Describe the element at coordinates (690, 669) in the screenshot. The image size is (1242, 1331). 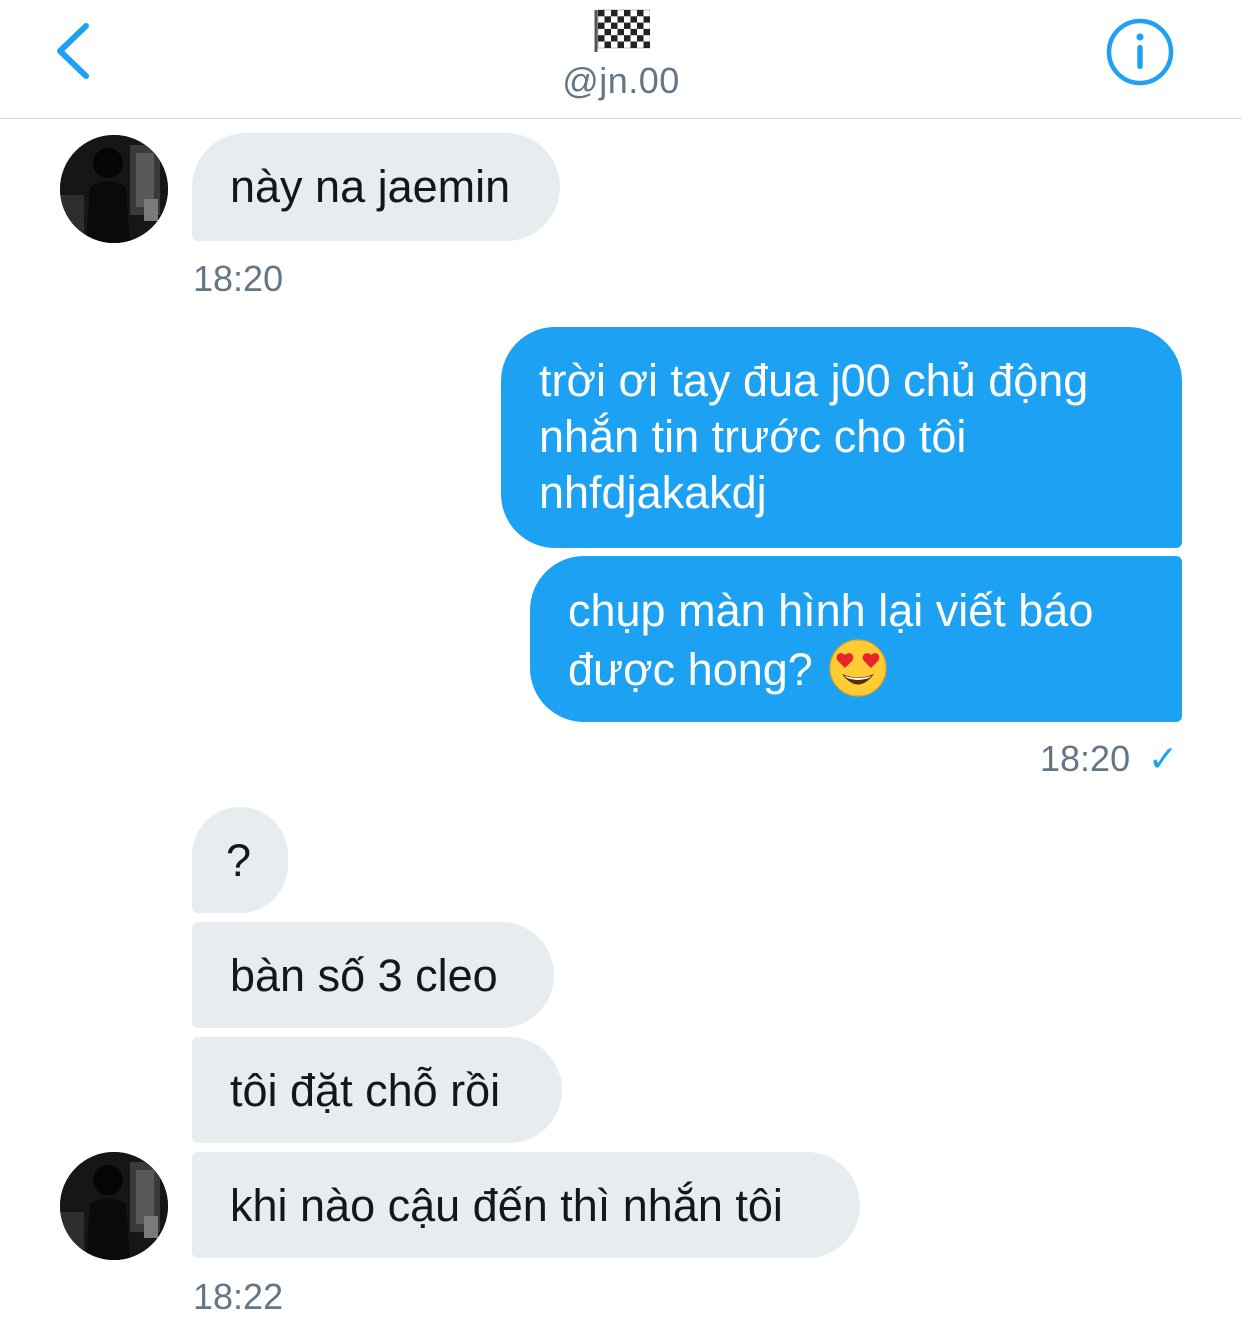
I see `message-text-line: được hong?` at that location.